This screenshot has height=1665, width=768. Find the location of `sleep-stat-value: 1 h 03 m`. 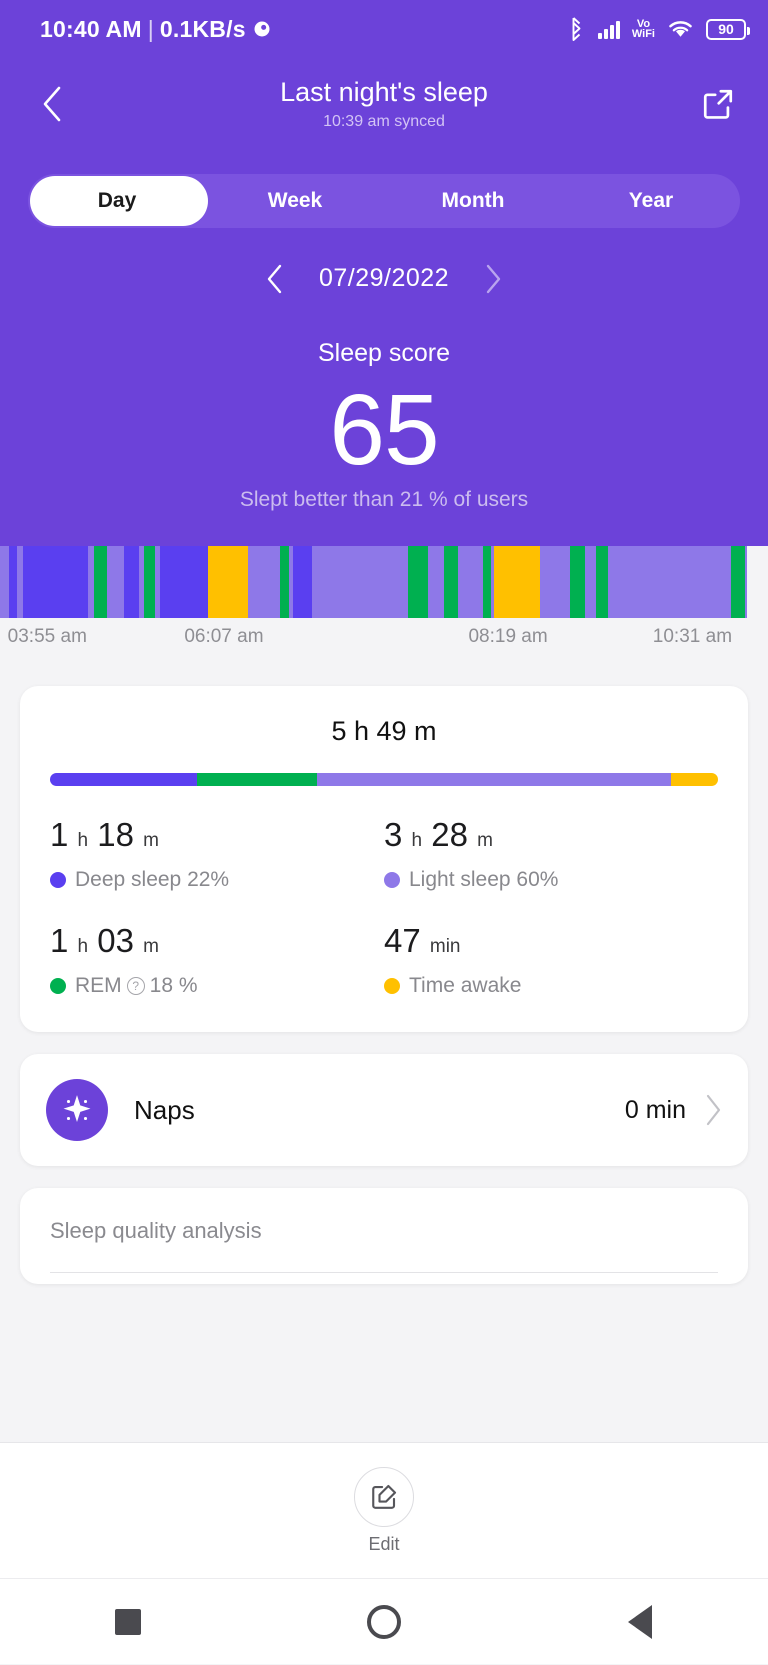

sleep-stat-value: 1 h 03 m is located at coordinates (104, 940).